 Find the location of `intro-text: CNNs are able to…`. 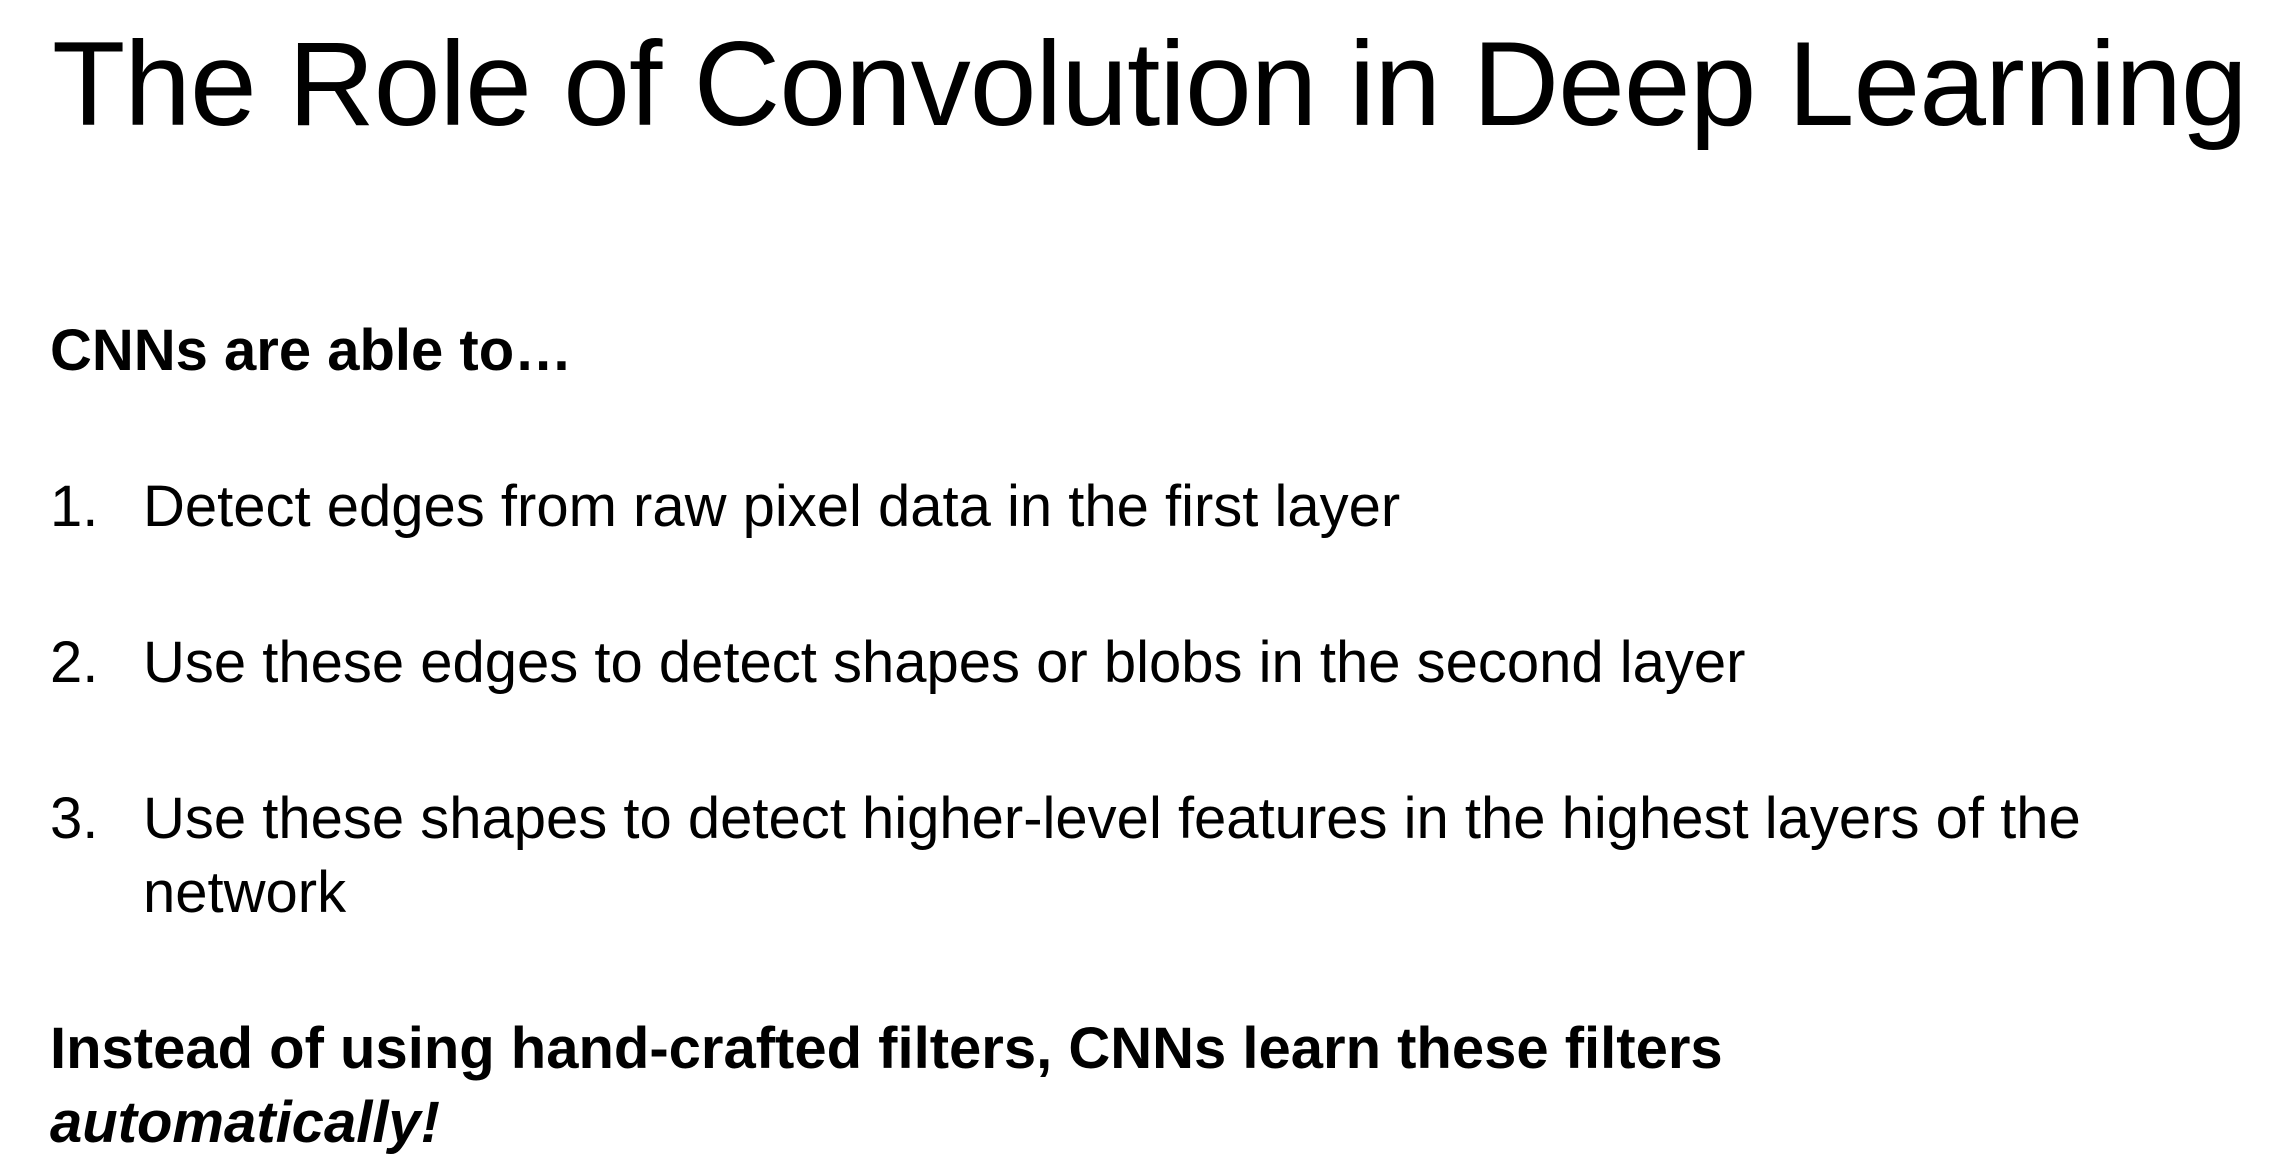

intro-text: CNNs are able to… is located at coordinates (311, 350).